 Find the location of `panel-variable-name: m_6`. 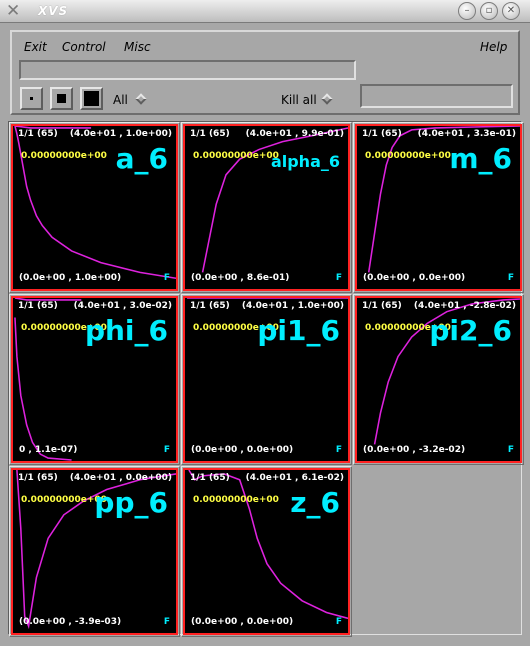

panel-variable-name: m_6 is located at coordinates (480, 158).